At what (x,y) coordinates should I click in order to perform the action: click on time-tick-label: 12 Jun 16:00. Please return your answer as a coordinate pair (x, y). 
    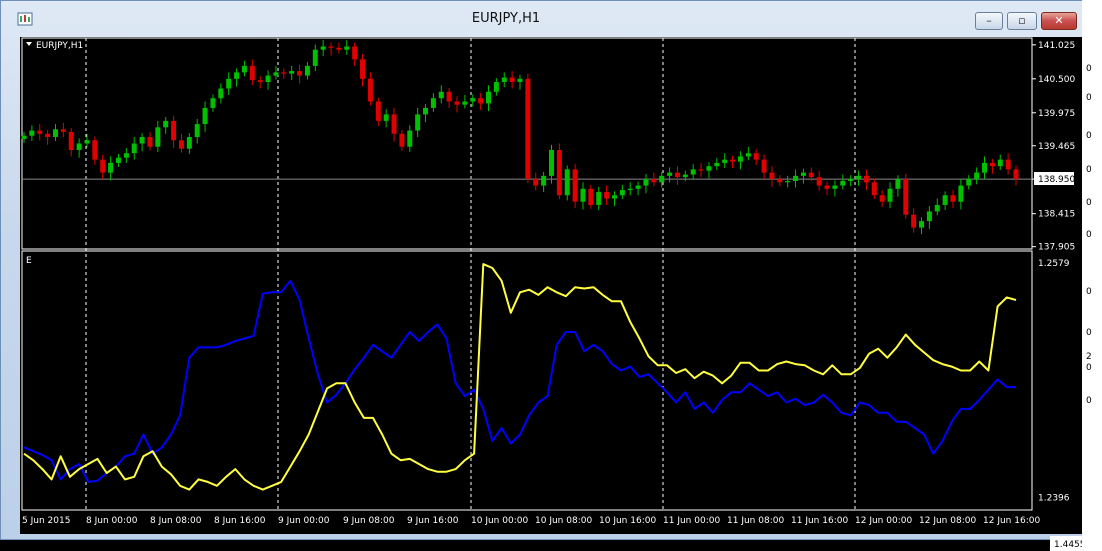
    Looking at the image, I should click on (1011, 521).